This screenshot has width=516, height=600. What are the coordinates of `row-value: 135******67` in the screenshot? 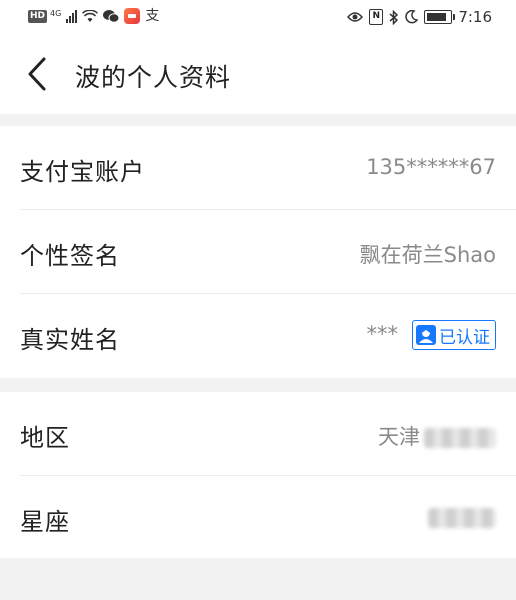 It's located at (431, 167).